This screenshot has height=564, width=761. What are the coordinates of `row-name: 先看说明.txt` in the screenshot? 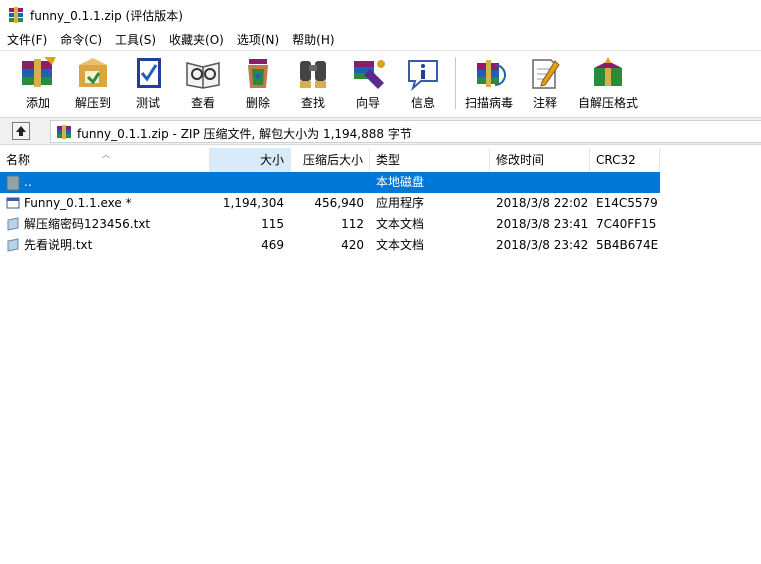 It's located at (58, 245).